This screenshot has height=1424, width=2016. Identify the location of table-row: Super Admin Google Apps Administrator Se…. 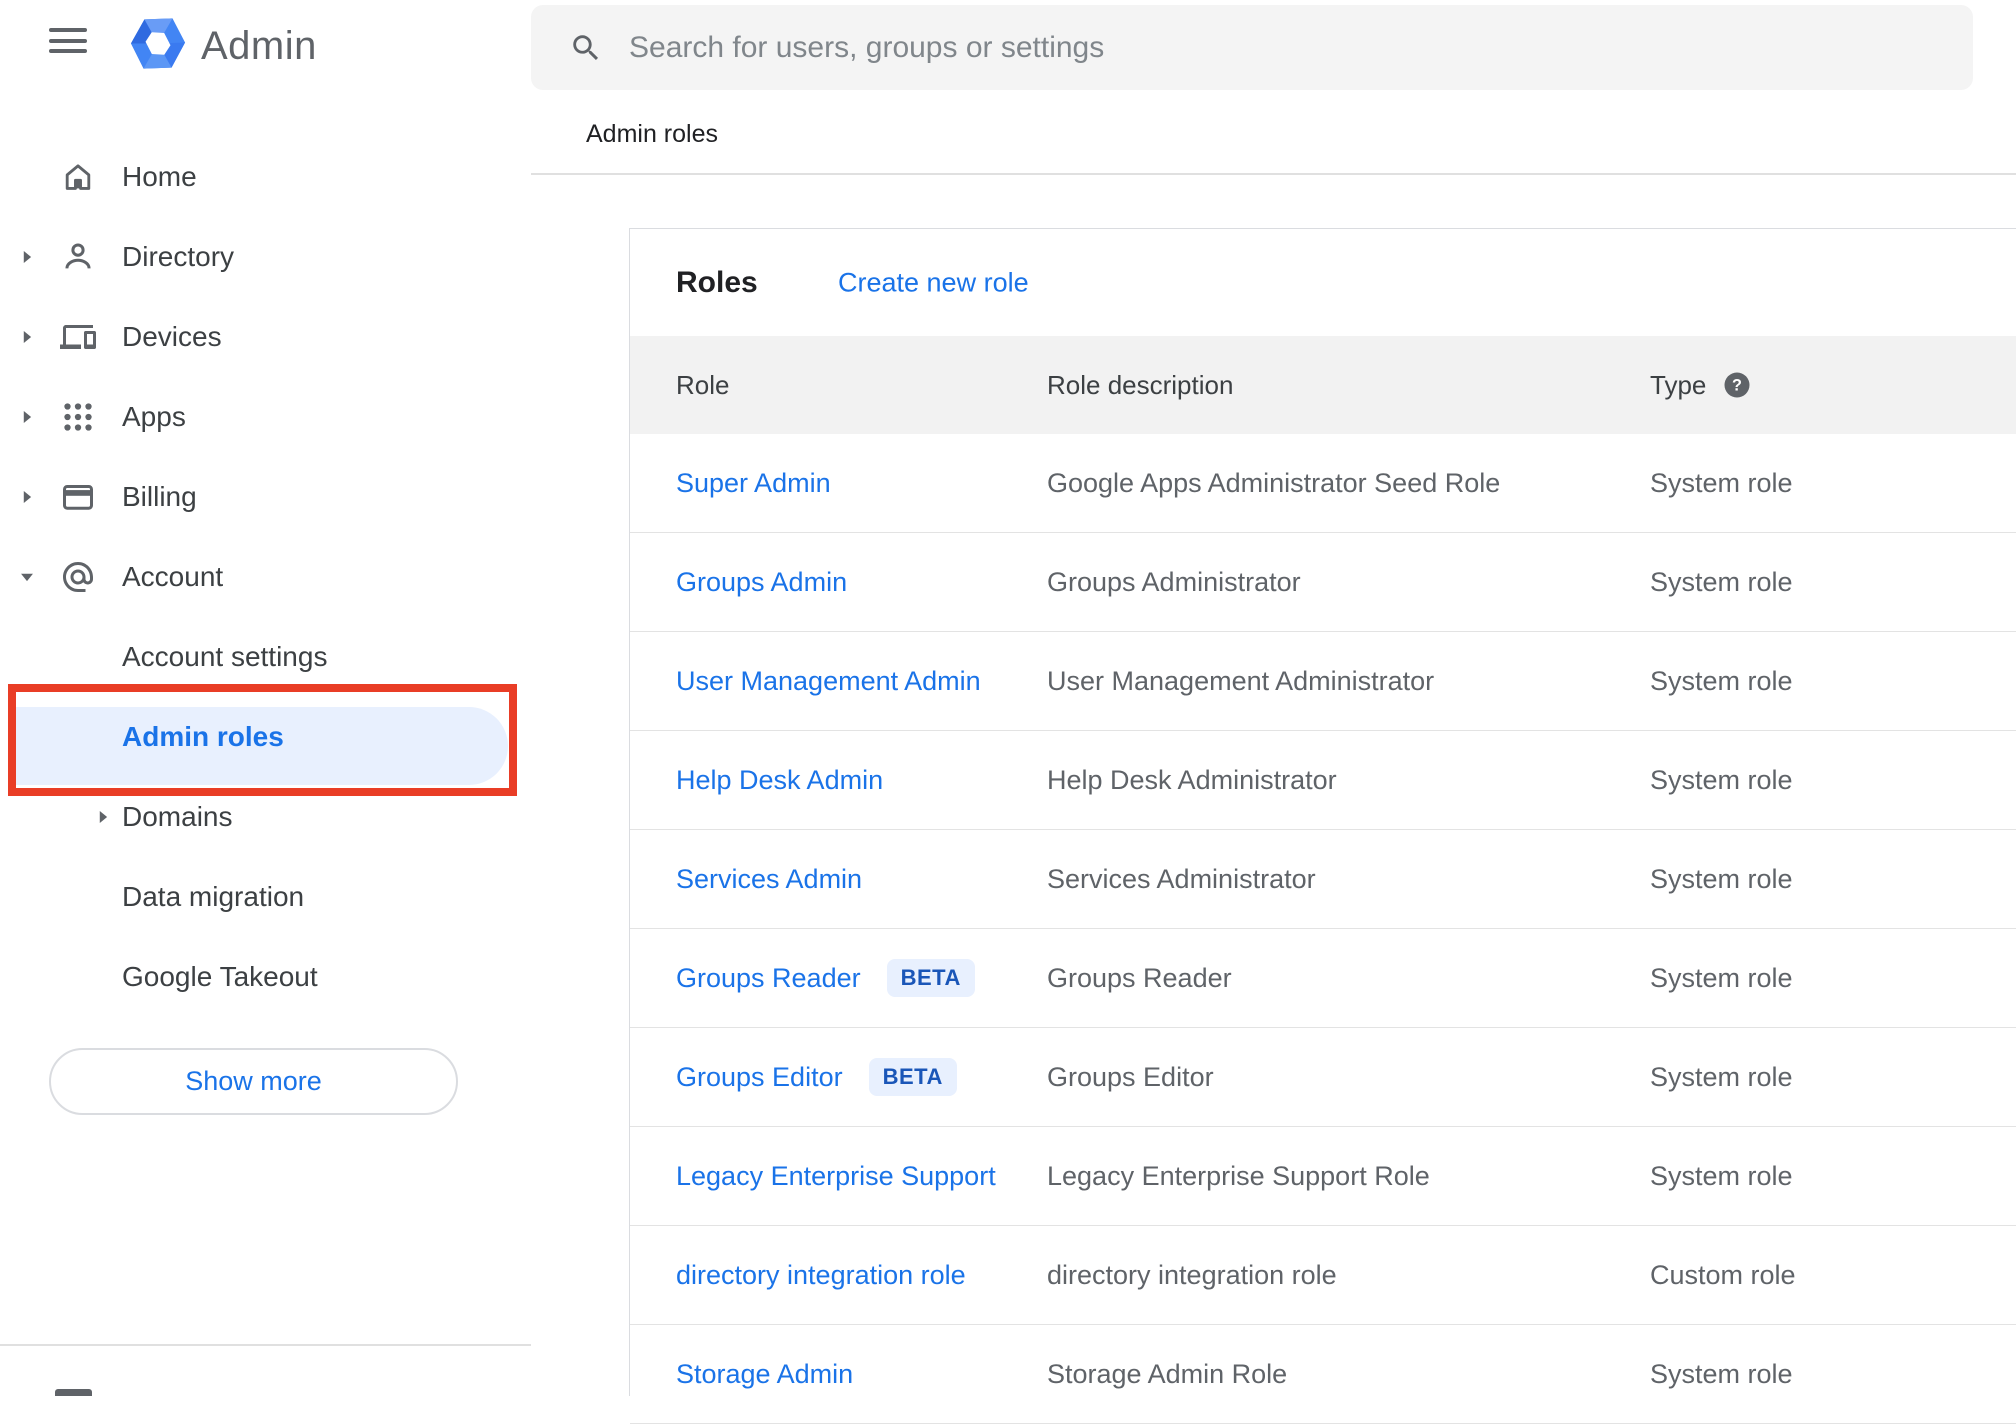
(1323, 483).